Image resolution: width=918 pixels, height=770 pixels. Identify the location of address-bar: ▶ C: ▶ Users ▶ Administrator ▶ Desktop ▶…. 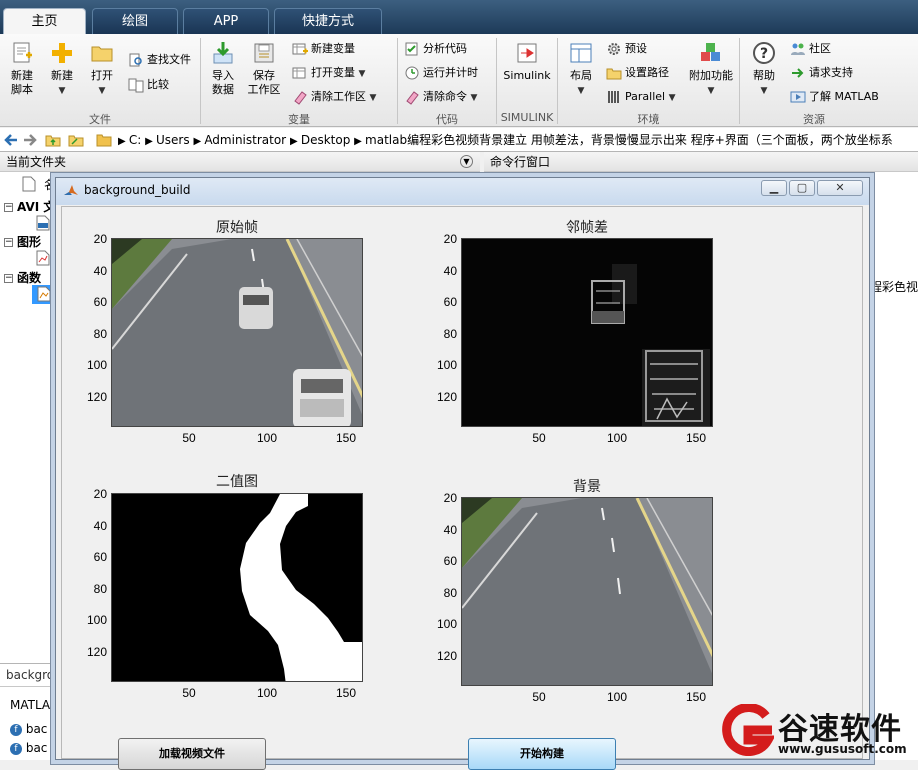
(459, 140).